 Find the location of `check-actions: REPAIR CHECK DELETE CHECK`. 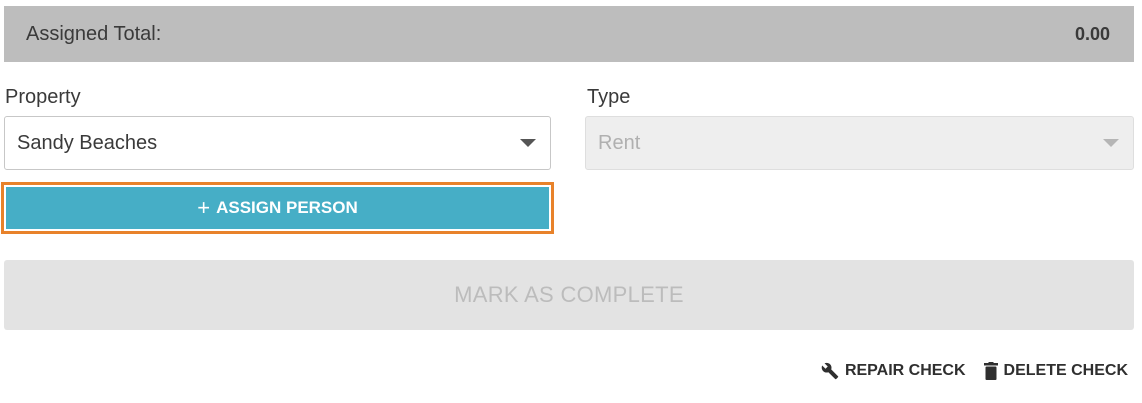

check-actions: REPAIR CHECK DELETE CHECK is located at coordinates (974, 371).